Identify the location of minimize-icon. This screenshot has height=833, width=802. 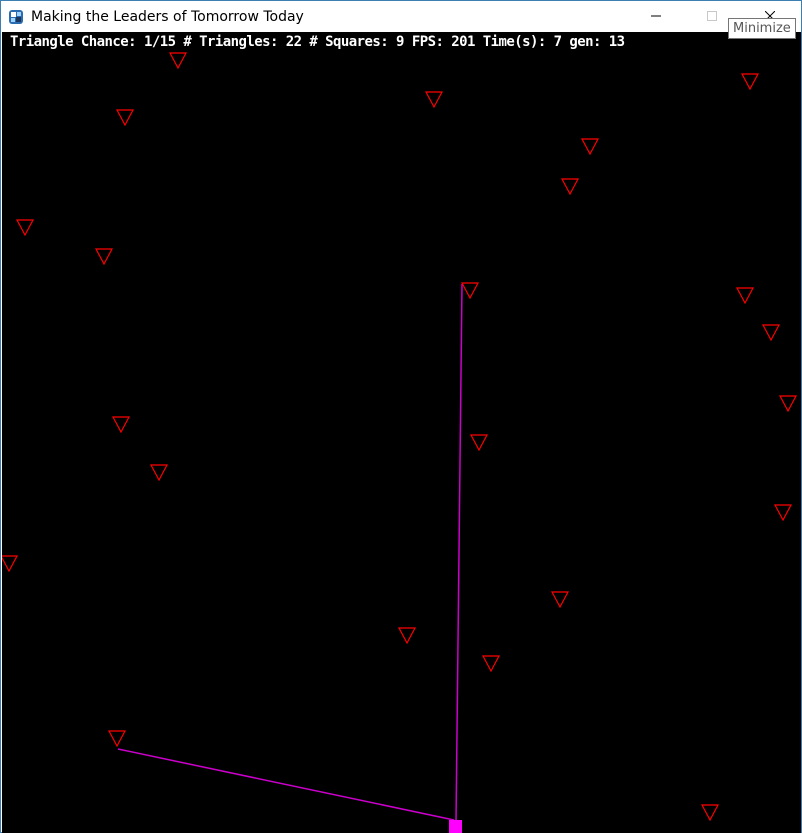
(656, 16).